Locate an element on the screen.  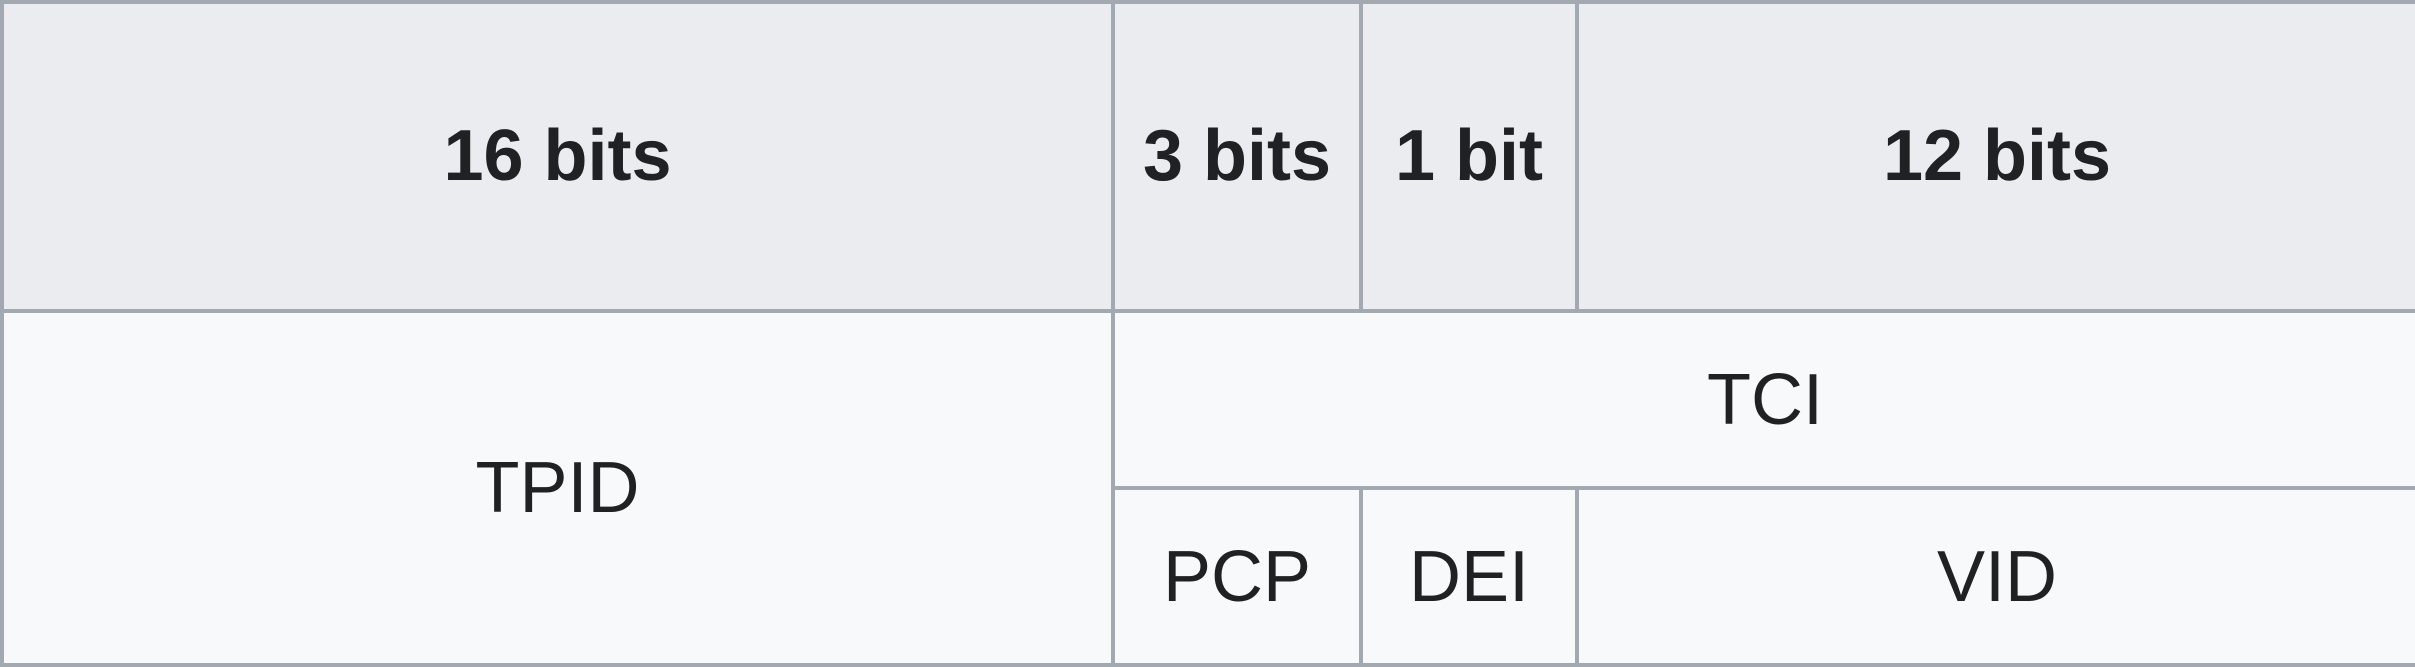
tci-field-cell: TCI is located at coordinates (1763, 399).